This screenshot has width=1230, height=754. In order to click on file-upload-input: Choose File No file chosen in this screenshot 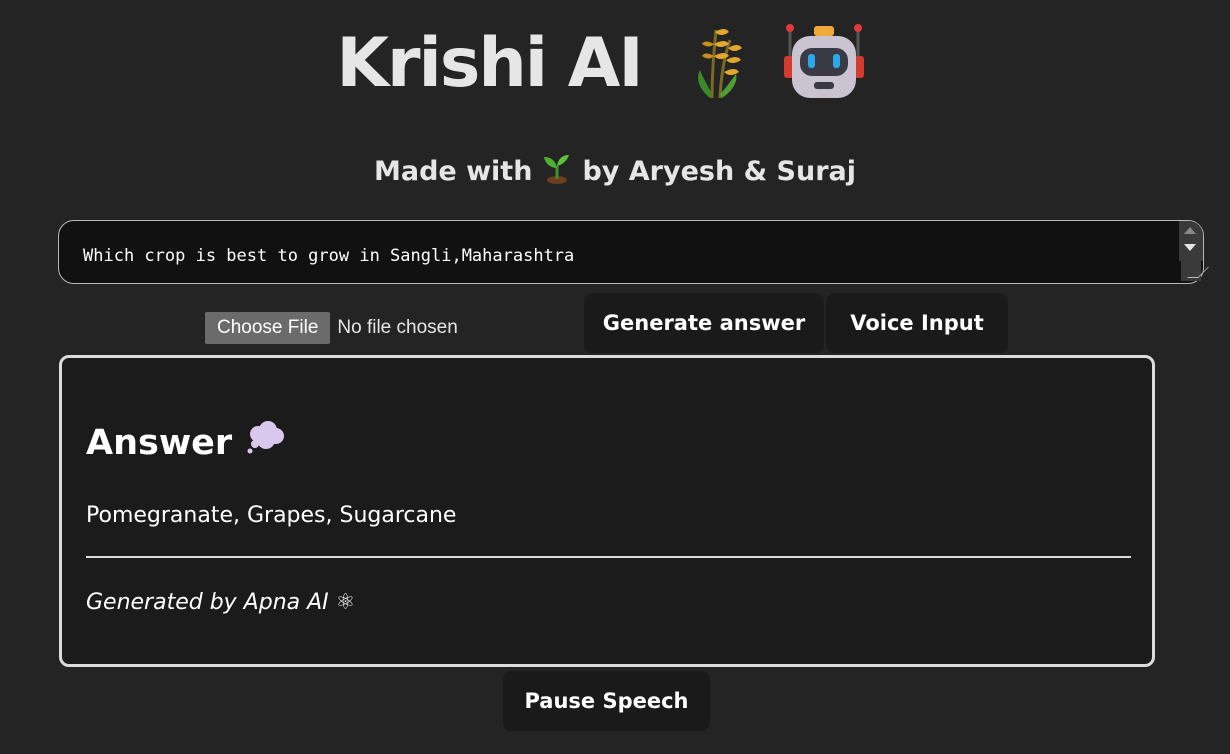, I will do `click(331, 328)`.